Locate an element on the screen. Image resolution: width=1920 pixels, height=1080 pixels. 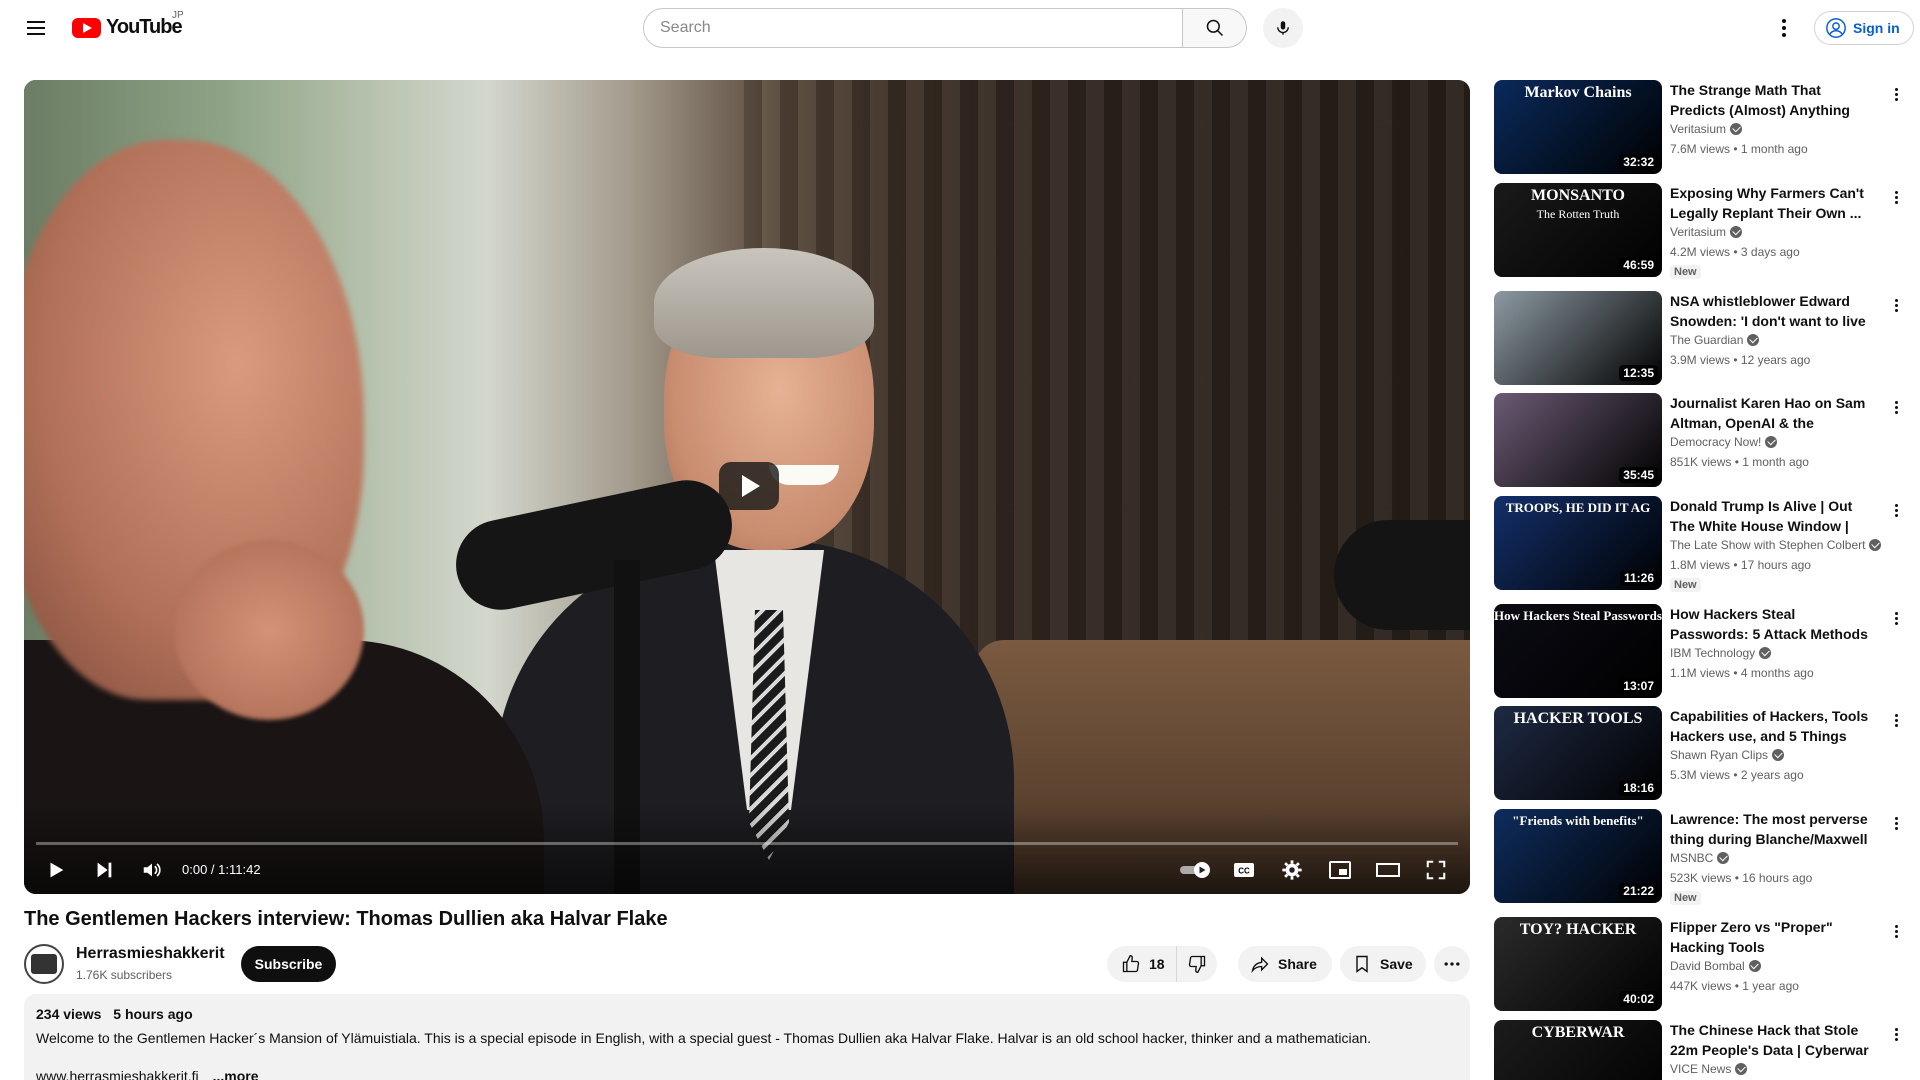
website-link: www.herrasmieshakkerit.fi is located at coordinates (117, 1074).